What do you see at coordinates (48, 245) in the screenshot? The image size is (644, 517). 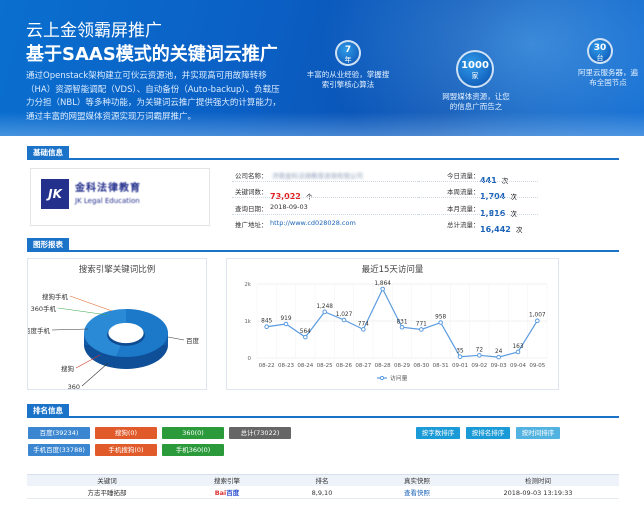 I see `charts-tag: 图形报表` at bounding box center [48, 245].